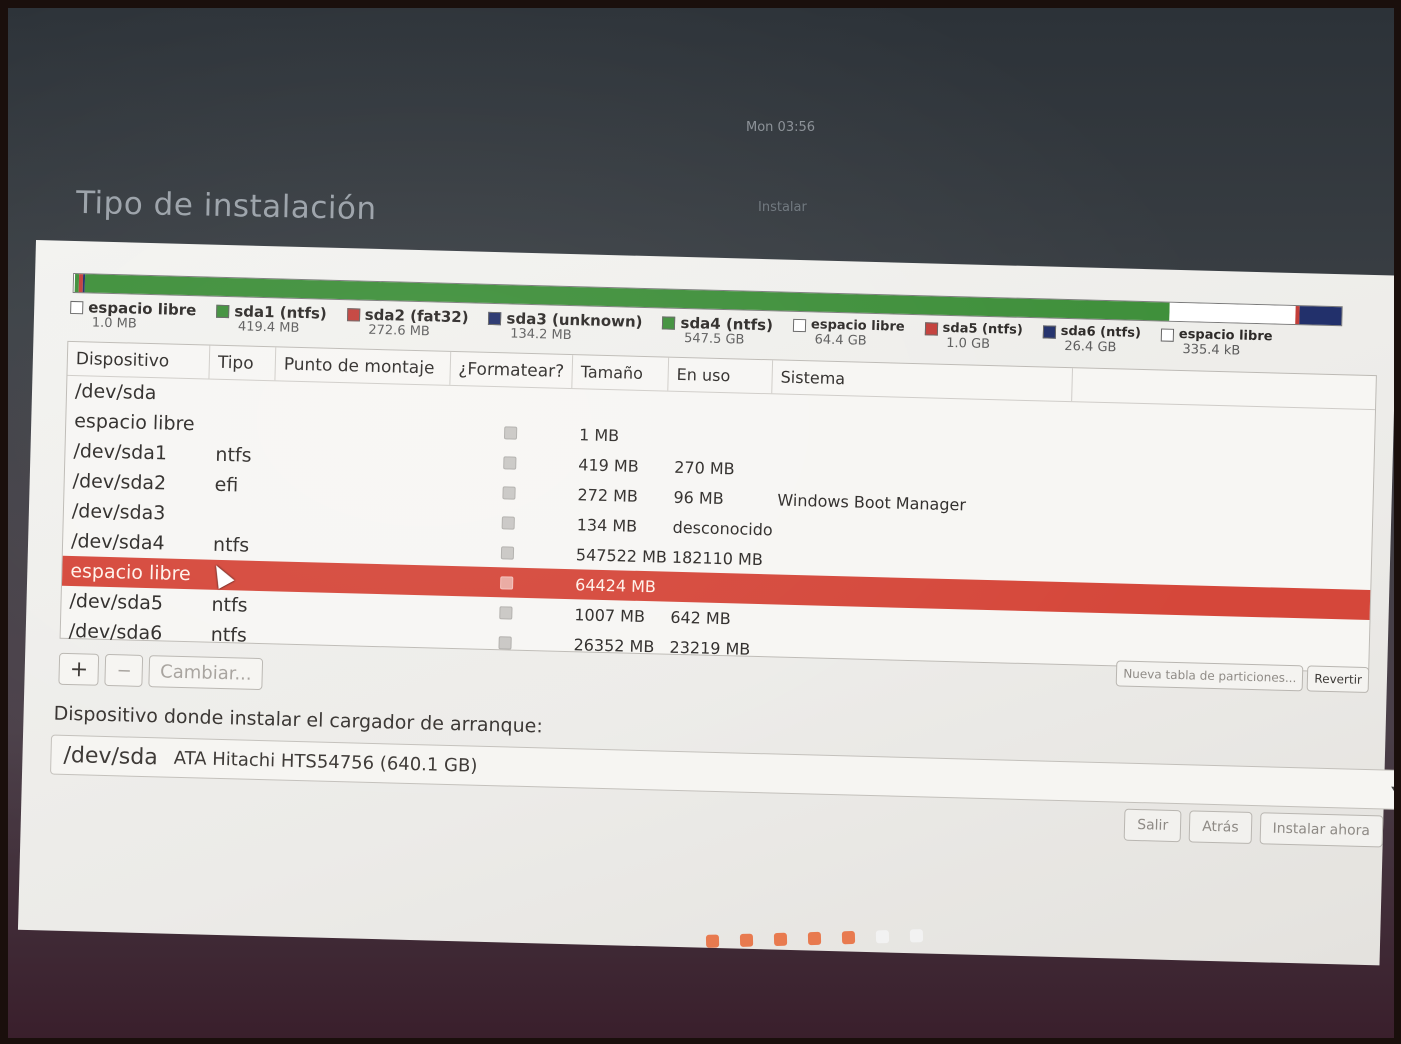 This screenshot has width=1401, height=1044. What do you see at coordinates (115, 392) in the screenshot?
I see `cell-device: /dev/sda` at bounding box center [115, 392].